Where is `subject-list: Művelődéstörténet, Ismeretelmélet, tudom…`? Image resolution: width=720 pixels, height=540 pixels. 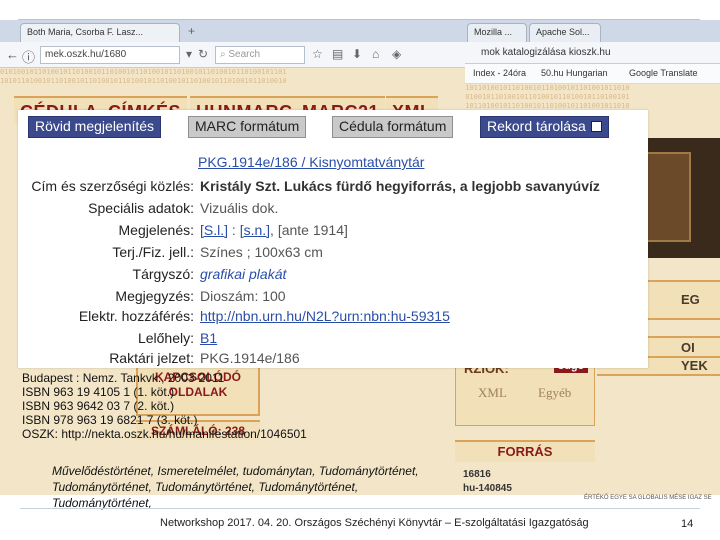 subject-list: Művelődéstörténet, Ismeretelmélet, tudom… is located at coordinates (247, 487).